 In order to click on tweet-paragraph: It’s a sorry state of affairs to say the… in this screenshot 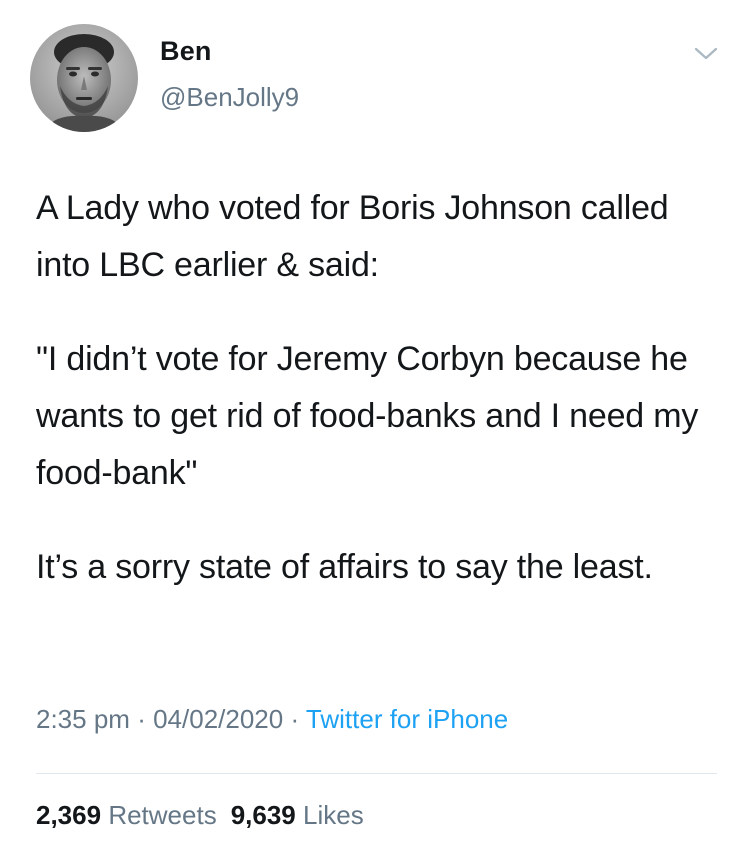, I will do `click(344, 567)`.